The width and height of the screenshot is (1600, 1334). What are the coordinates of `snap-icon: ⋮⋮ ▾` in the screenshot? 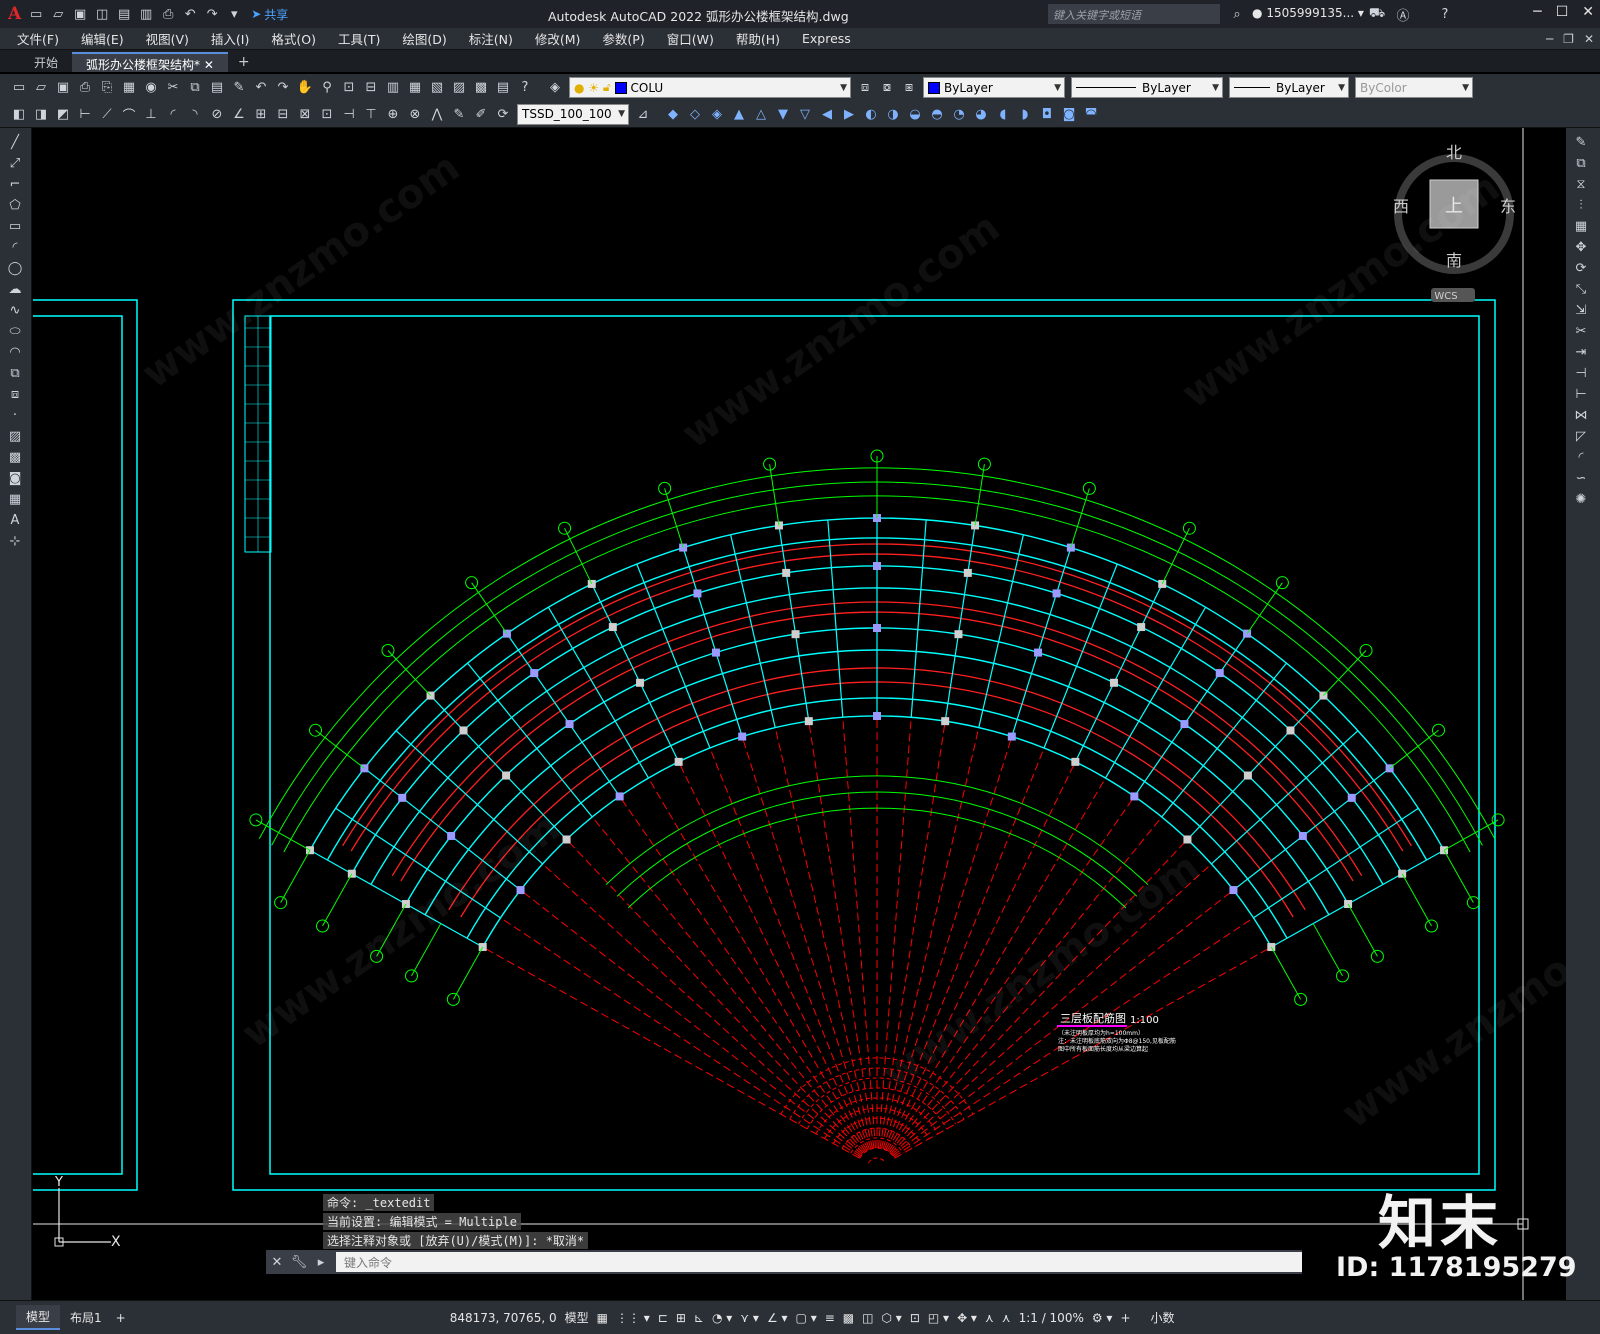 It's located at (633, 1318).